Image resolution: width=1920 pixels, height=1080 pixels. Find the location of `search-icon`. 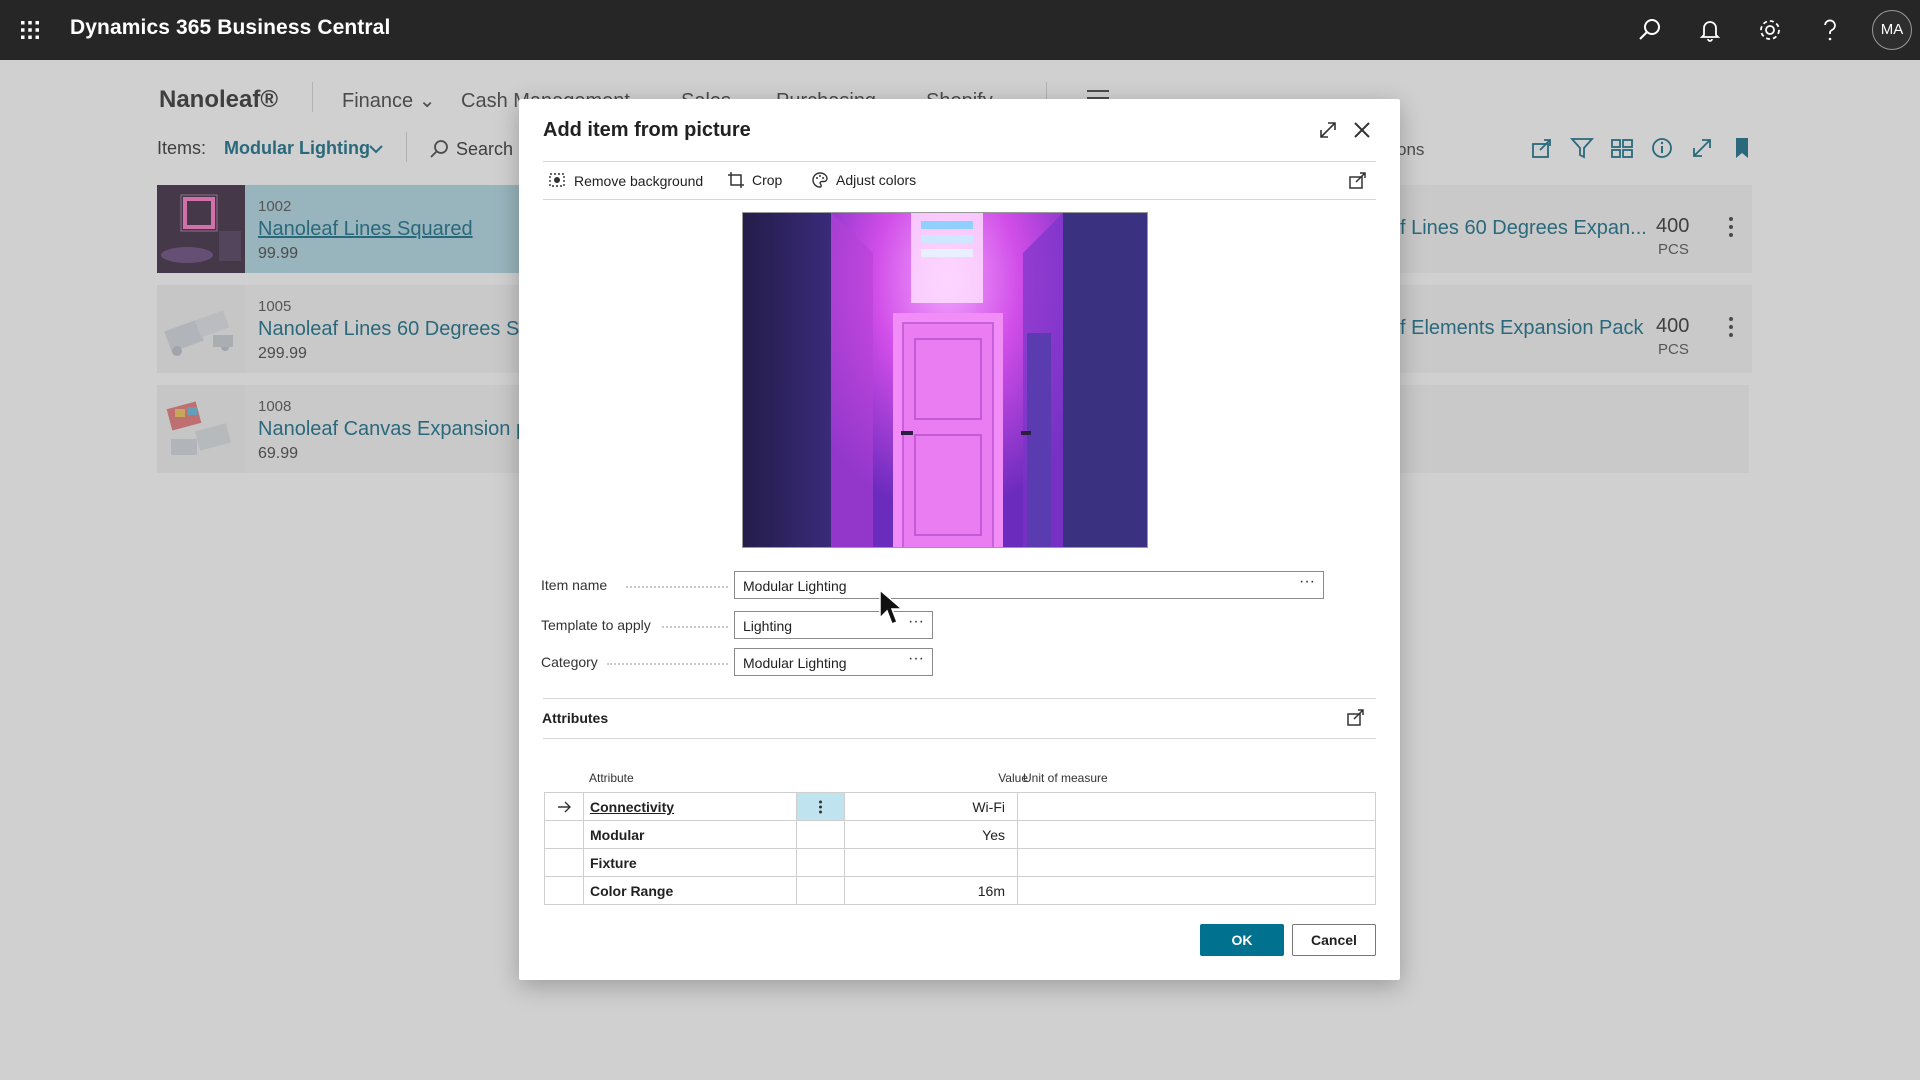

search-icon is located at coordinates (1650, 30).